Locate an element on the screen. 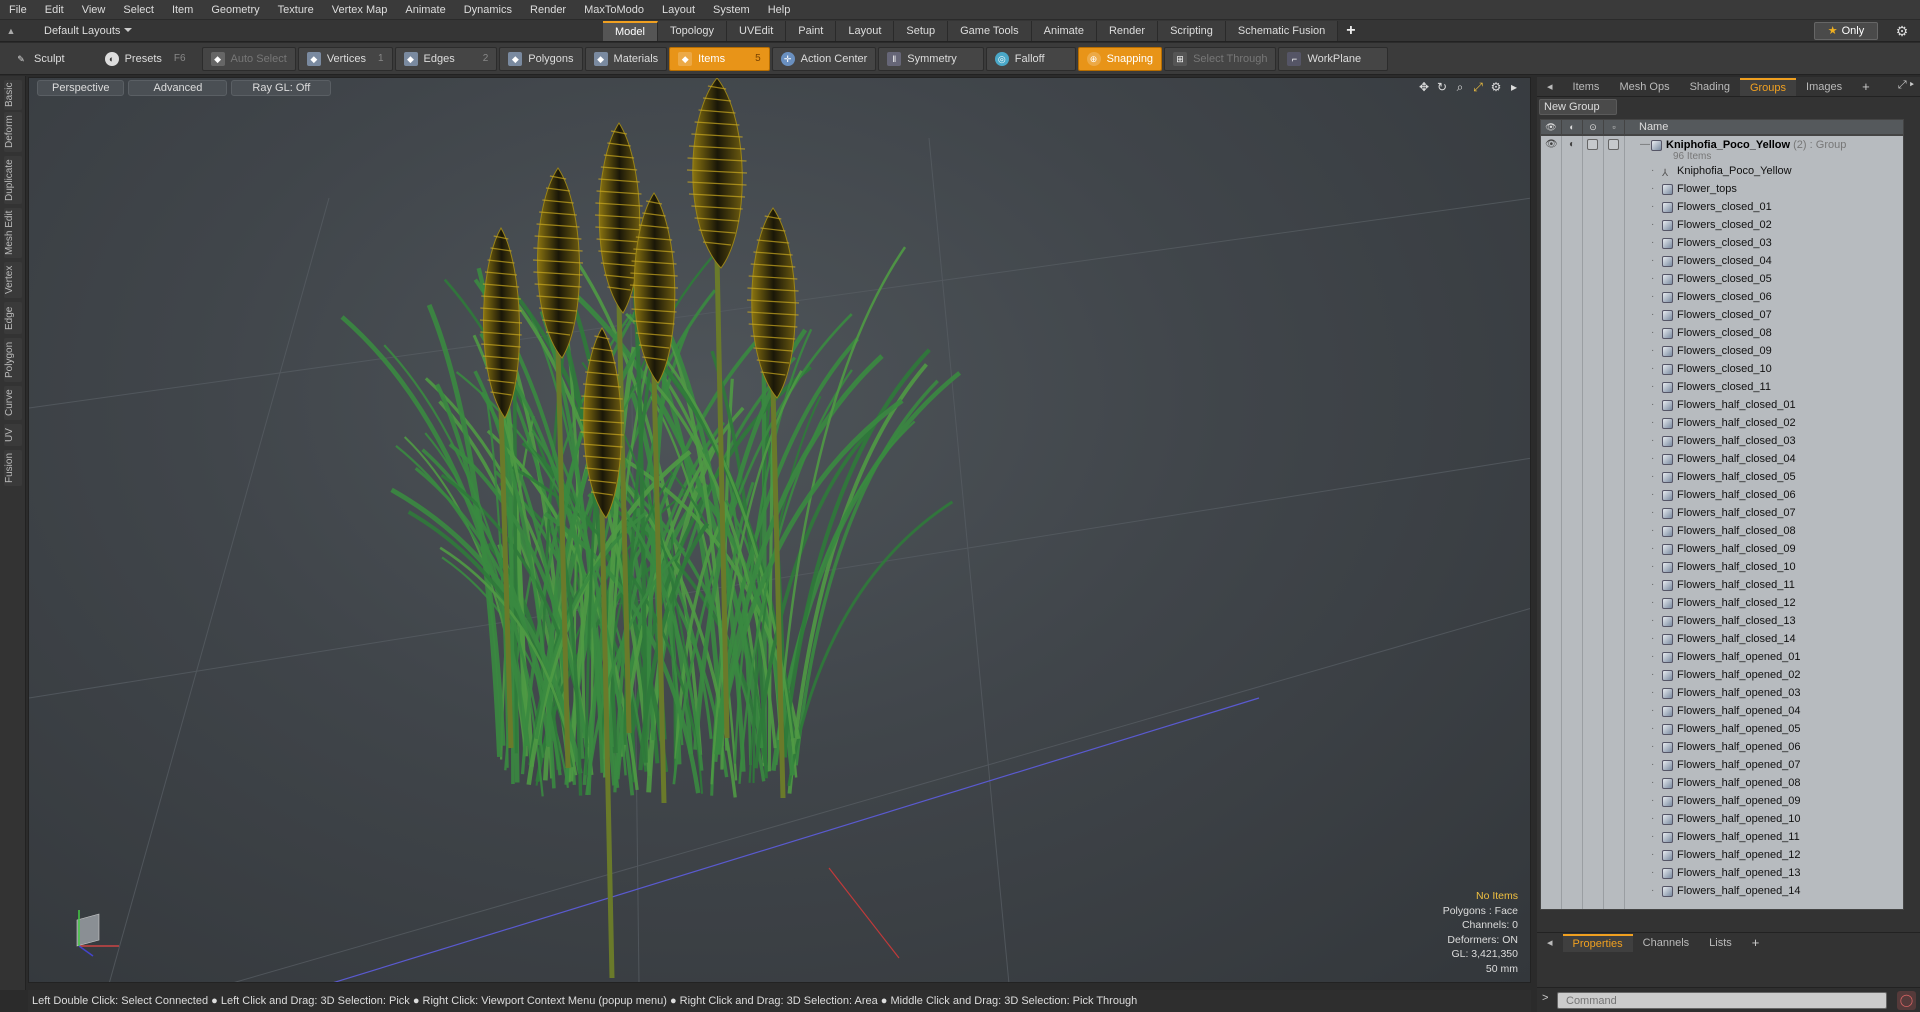 Image resolution: width=1920 pixels, height=1012 pixels. list-item: · Flowers_half_opened_08 is located at coordinates (1722, 783).